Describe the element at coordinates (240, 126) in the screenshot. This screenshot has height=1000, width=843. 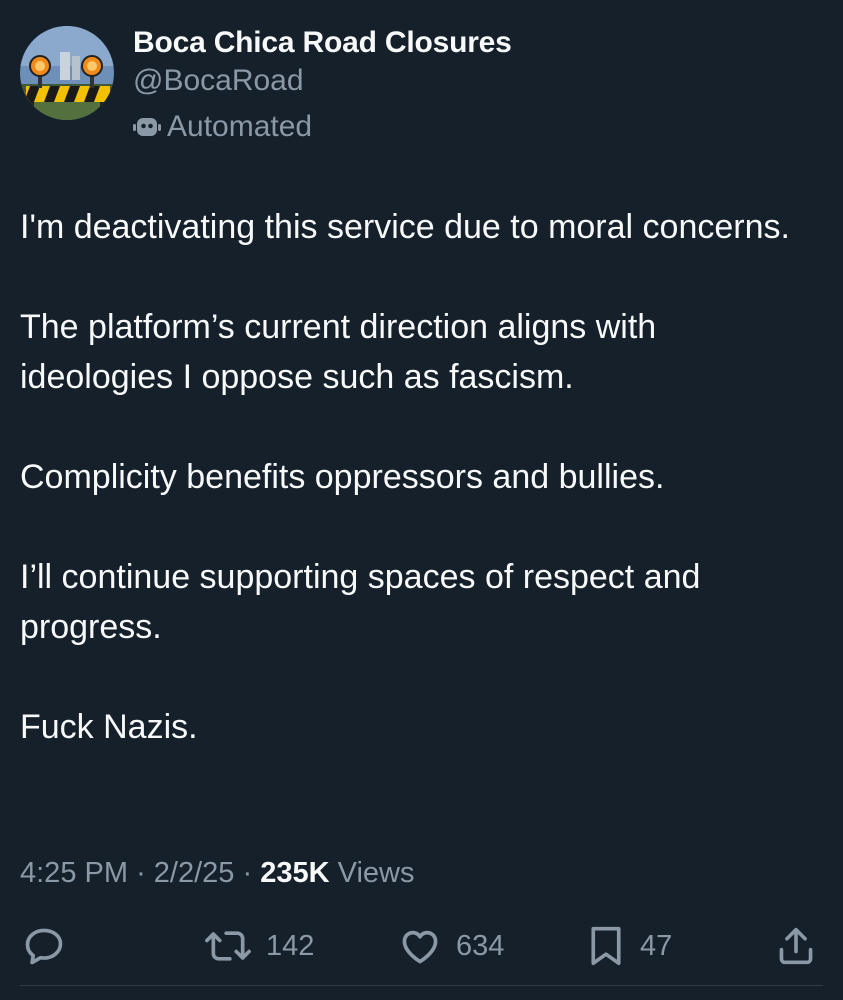
I see `automated-text: Automated` at that location.